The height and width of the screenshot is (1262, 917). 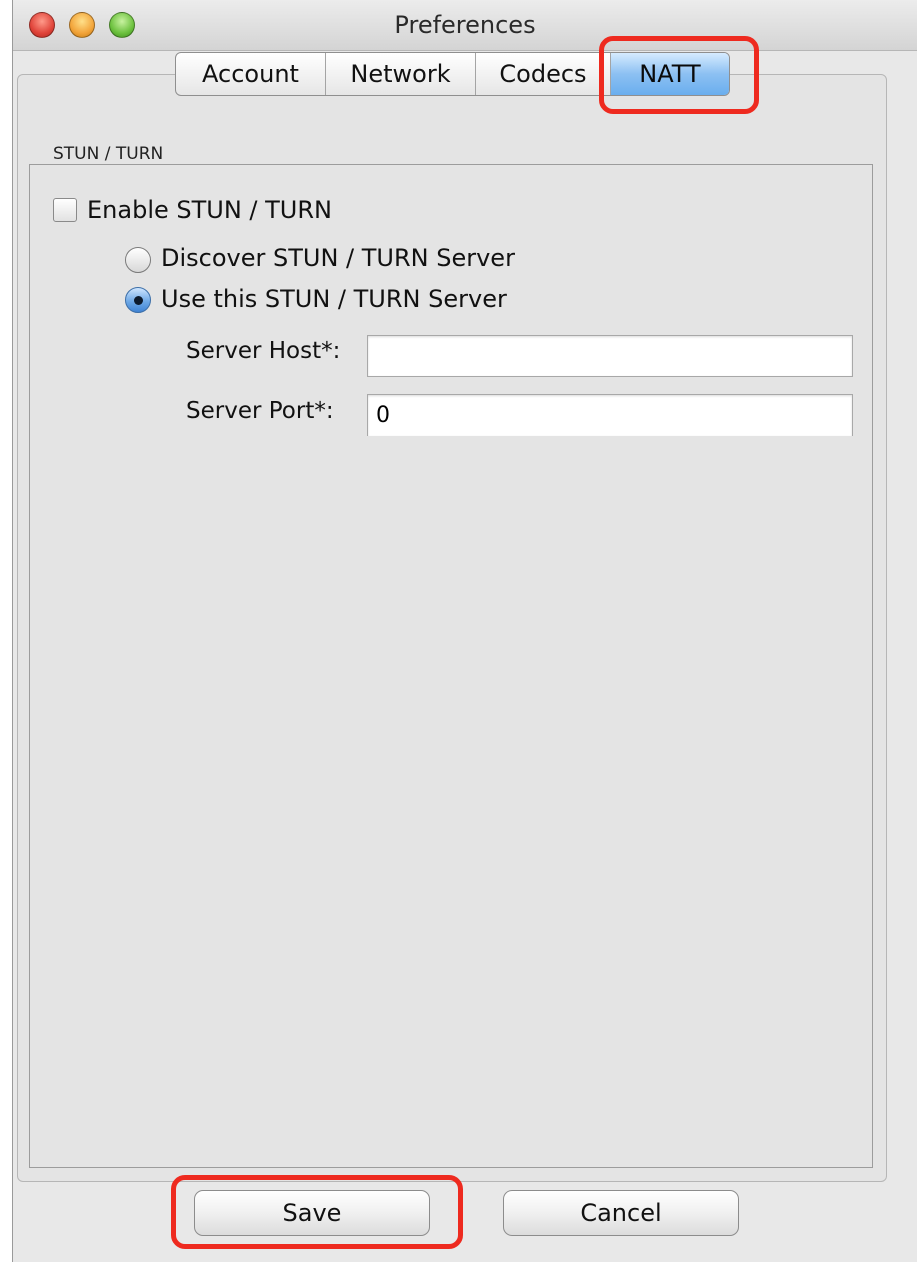 I want to click on enable-stun-turn-label: Enable STUN / TURN, so click(x=209, y=210).